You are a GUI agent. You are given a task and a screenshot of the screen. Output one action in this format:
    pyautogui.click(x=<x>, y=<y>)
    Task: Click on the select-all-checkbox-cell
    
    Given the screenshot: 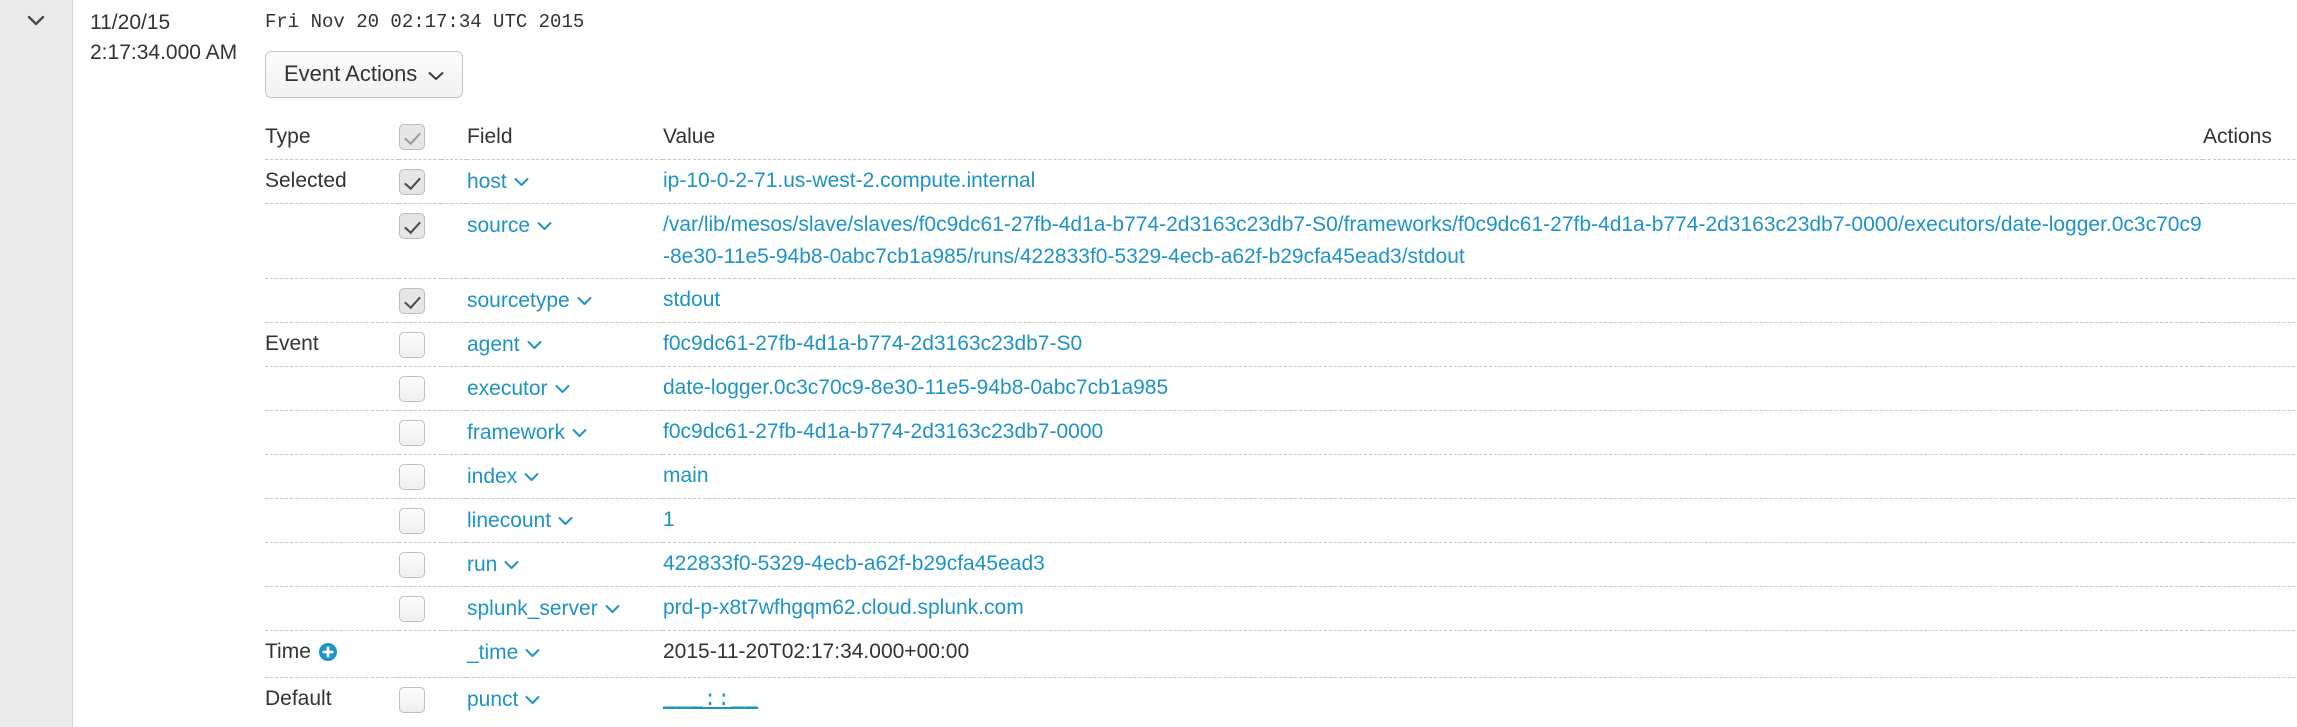 What is the action you would take?
    pyautogui.click(x=420, y=142)
    